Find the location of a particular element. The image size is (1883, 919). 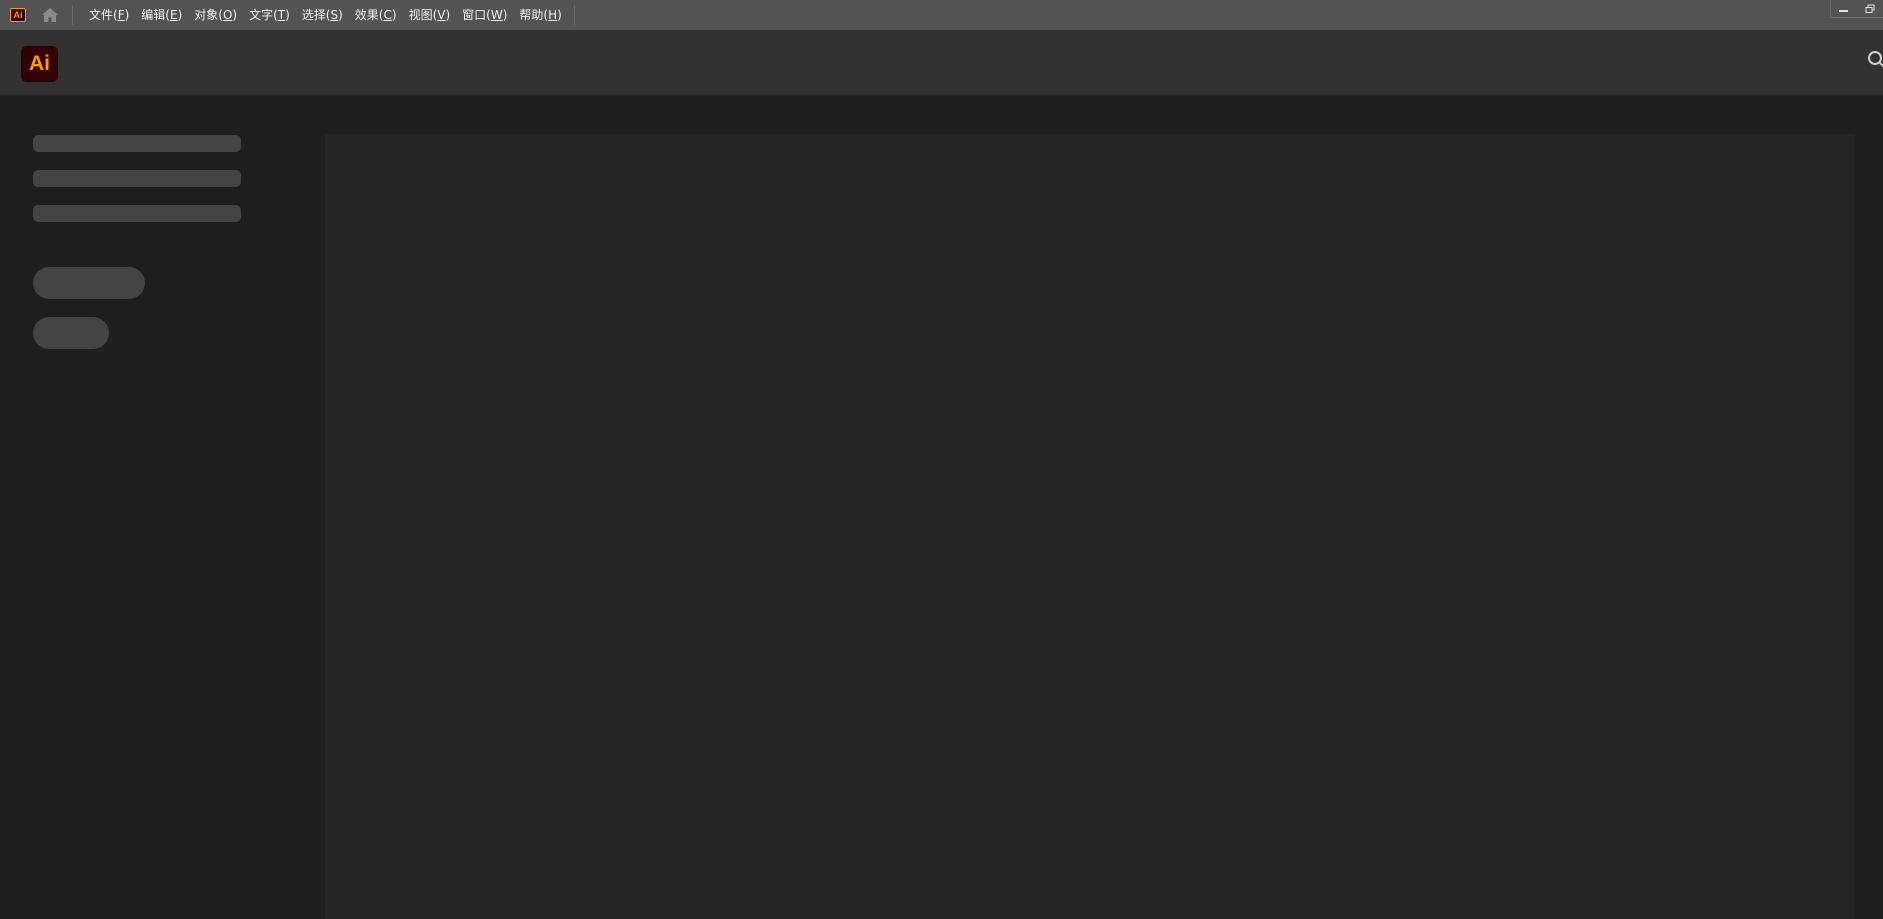

window-controls is located at coordinates (1856, 9).